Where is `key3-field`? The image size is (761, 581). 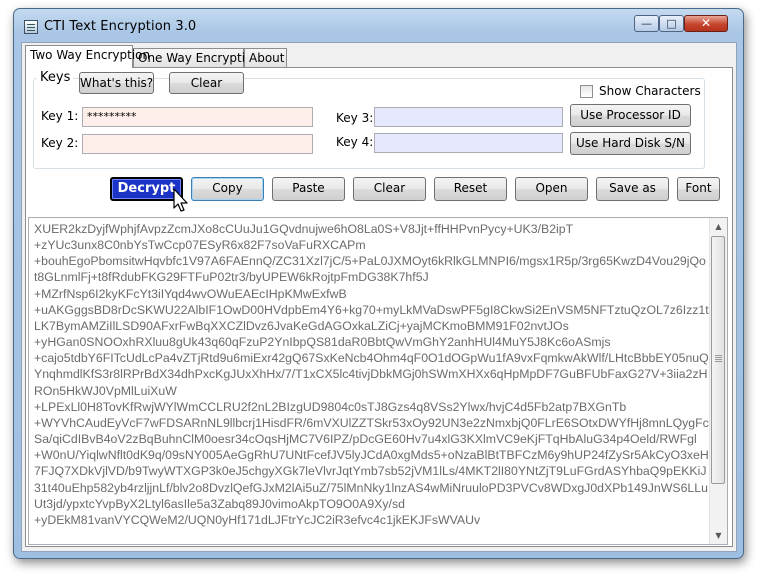 key3-field is located at coordinates (468, 117).